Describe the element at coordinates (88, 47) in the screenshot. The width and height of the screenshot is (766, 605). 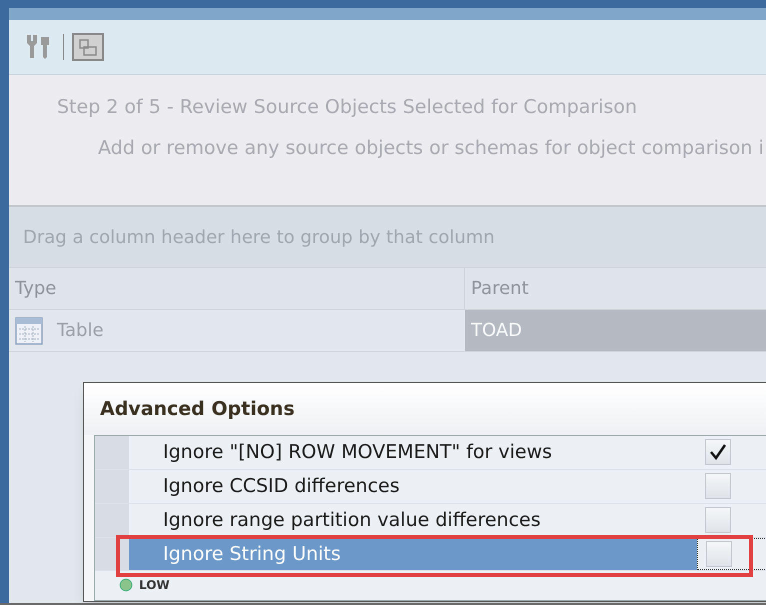
I see `schema-icon` at that location.